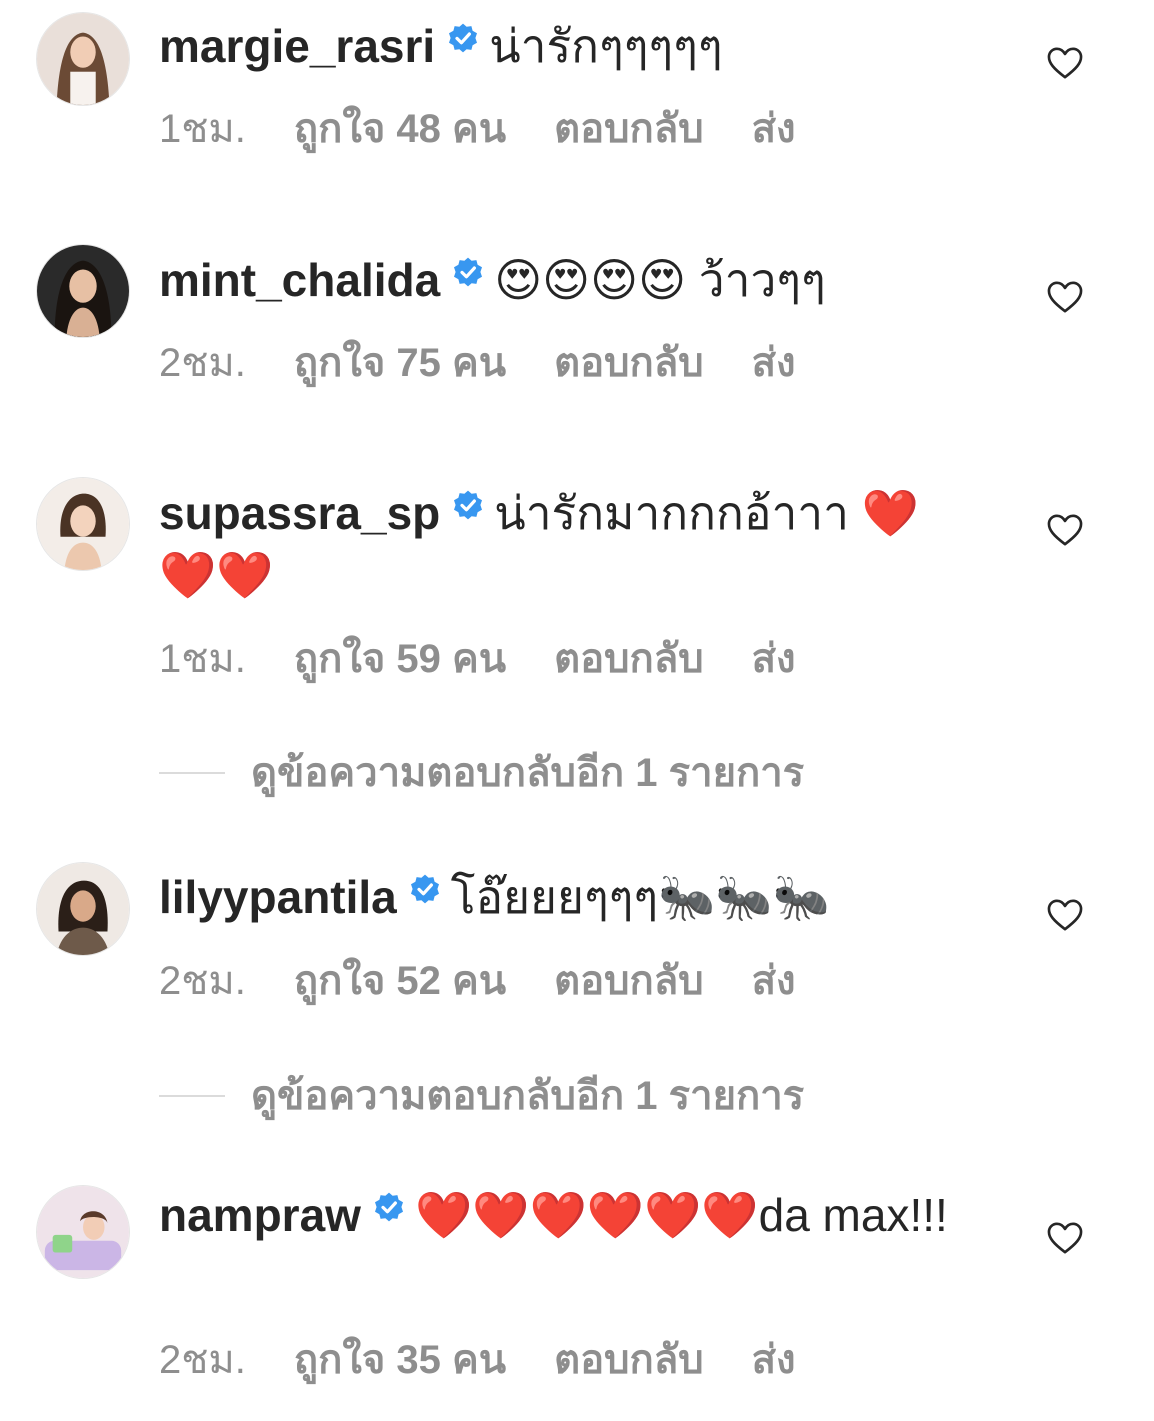 The width and height of the screenshot is (1154, 1421). What do you see at coordinates (400, 981) in the screenshot?
I see `likes-count: ถูกใจ 52 คน` at bounding box center [400, 981].